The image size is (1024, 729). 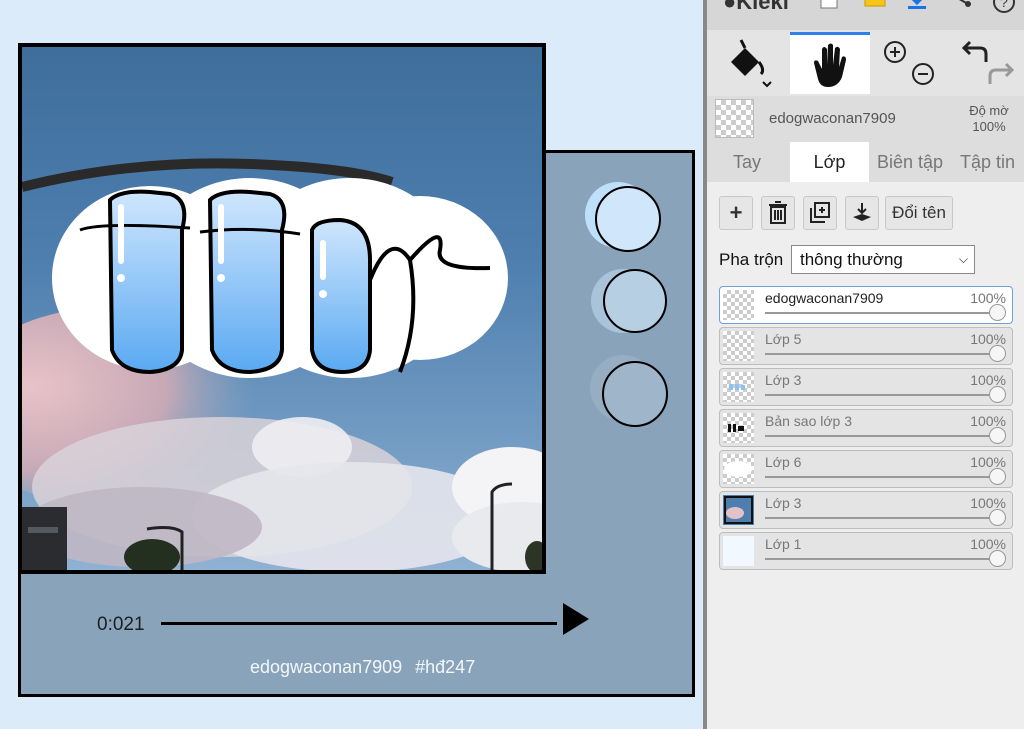 I want to click on tab-file: Tập tin, so click(x=987, y=162).